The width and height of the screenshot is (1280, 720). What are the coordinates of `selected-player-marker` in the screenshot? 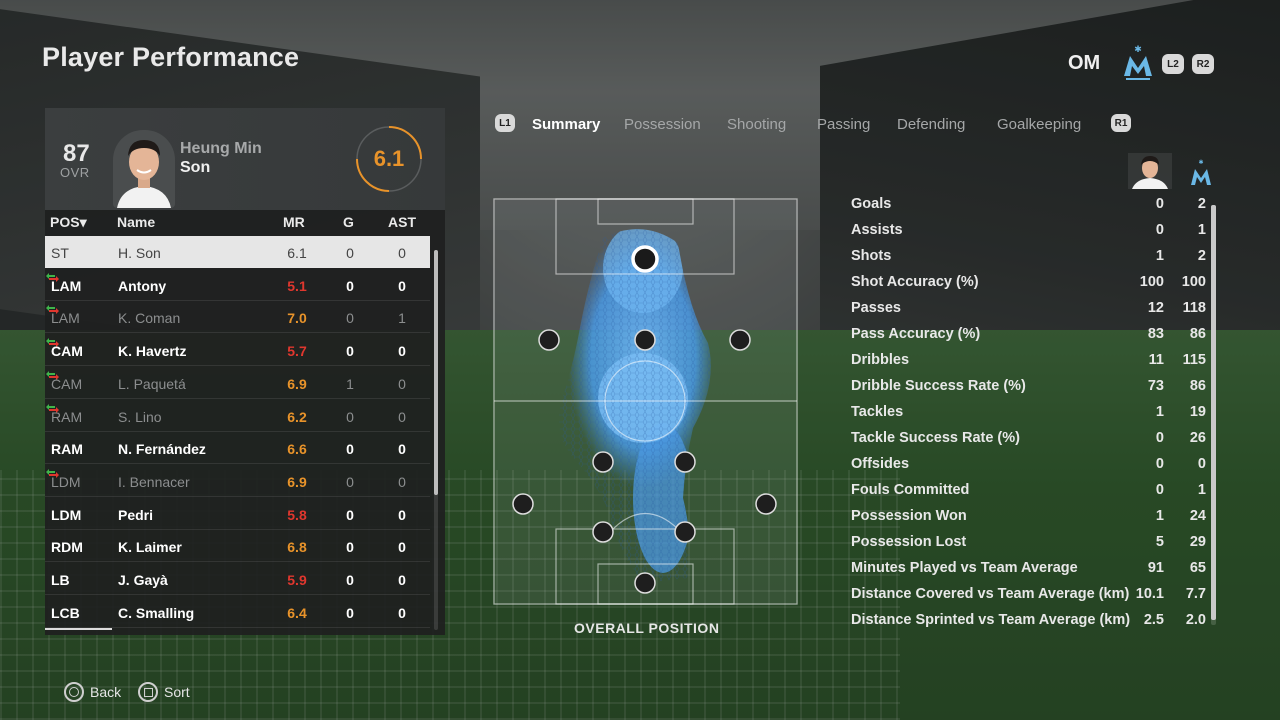 It's located at (645, 259).